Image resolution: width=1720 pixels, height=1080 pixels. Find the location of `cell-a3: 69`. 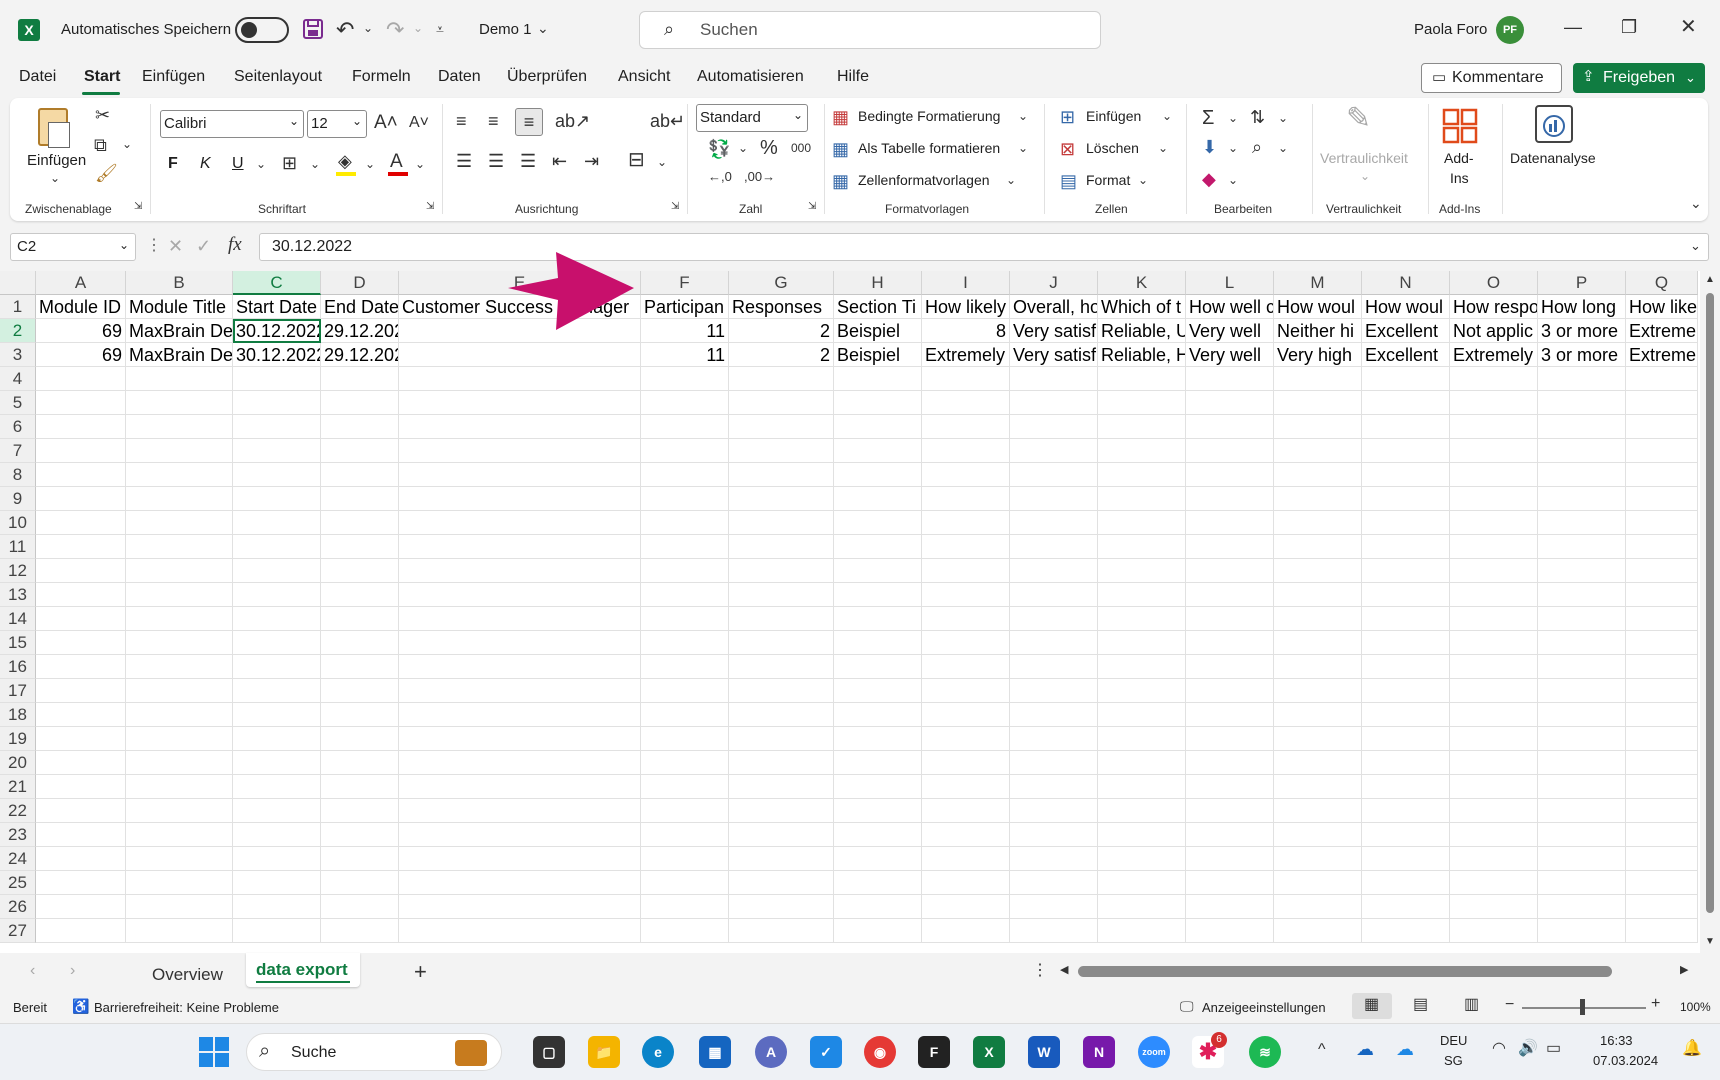

cell-a3: 69 is located at coordinates (81, 355).